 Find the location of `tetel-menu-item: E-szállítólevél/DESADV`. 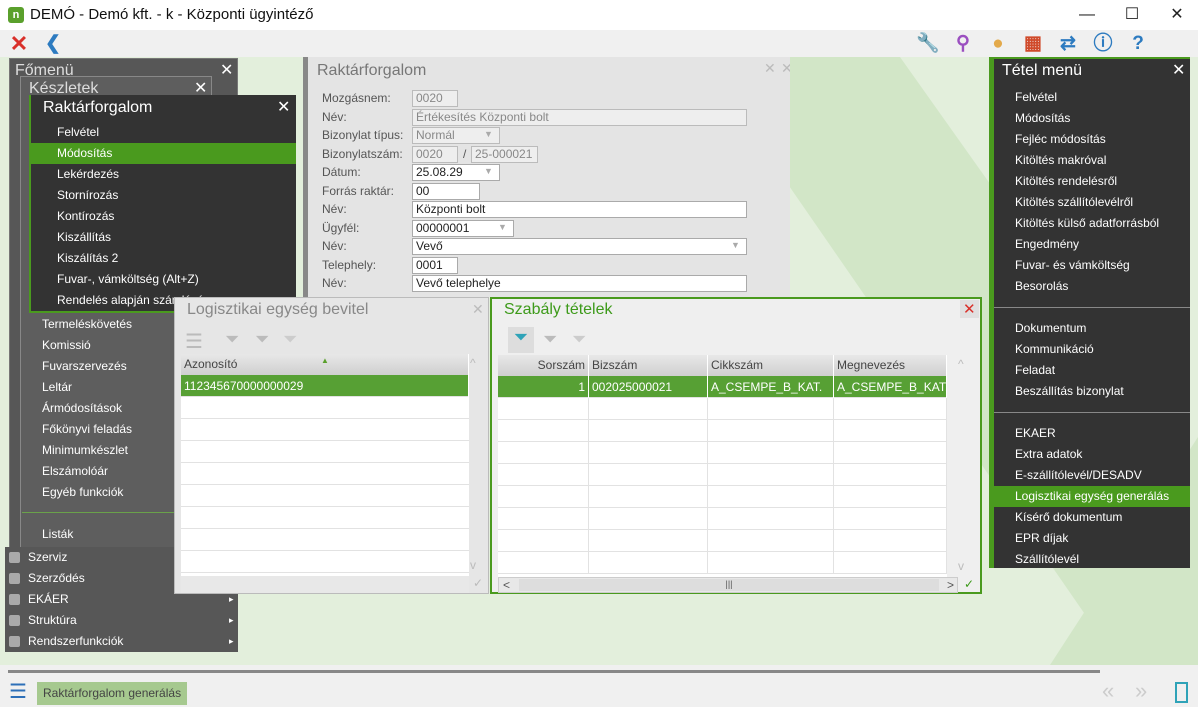

tetel-menu-item: E-szállítólevél/DESADV is located at coordinates (1092, 475).